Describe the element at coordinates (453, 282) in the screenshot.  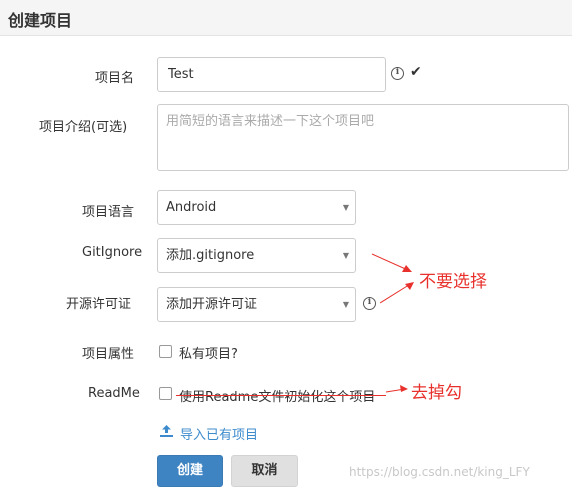
I see `annotation-no-select: 不要选择` at that location.